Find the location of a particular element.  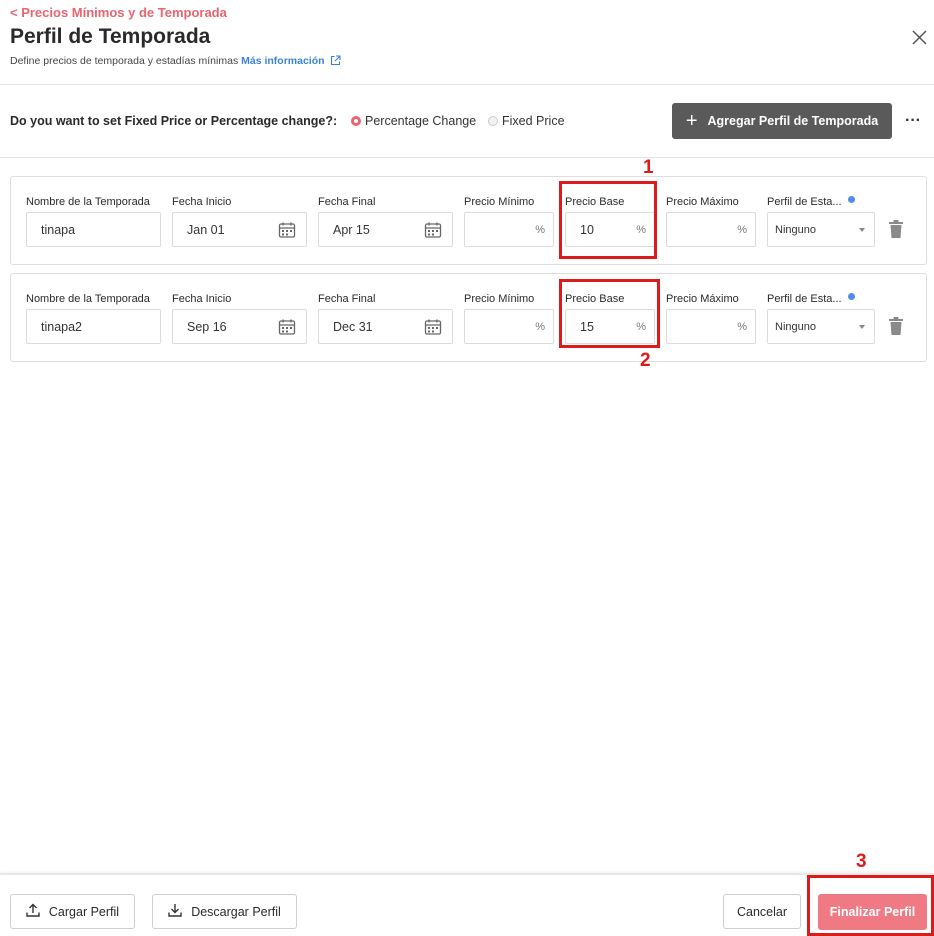

external-link-icon is located at coordinates (336, 62).